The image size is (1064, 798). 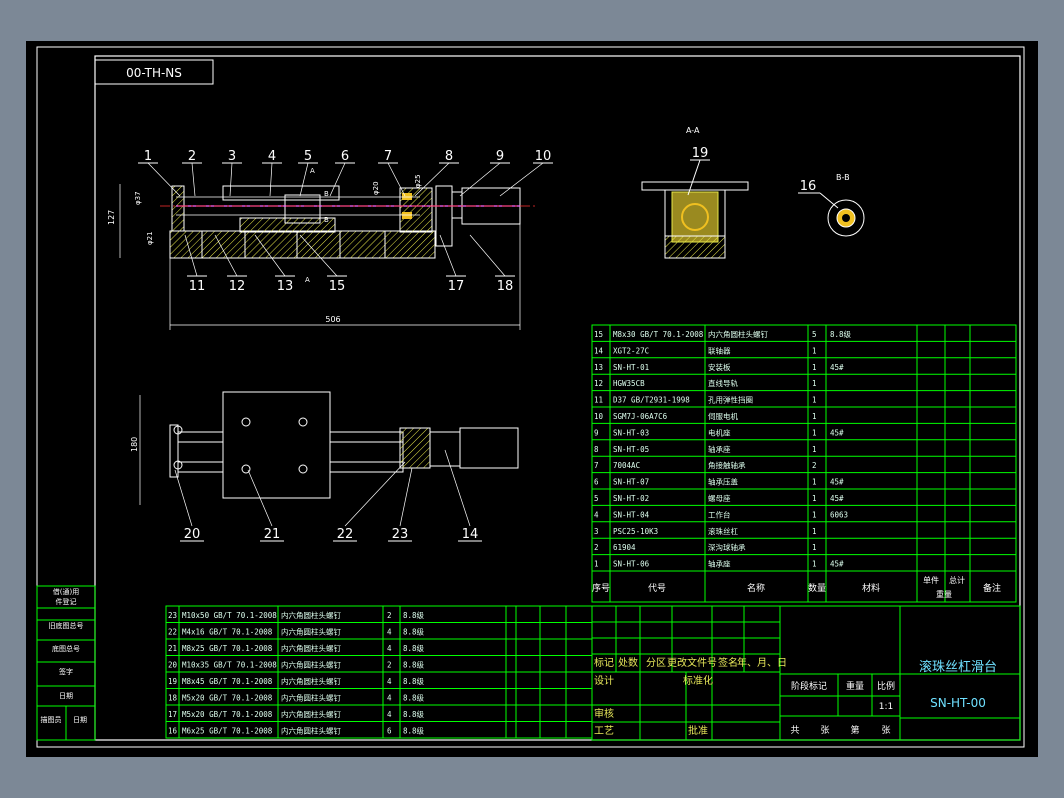 I want to click on worktable, so click(x=281, y=193).